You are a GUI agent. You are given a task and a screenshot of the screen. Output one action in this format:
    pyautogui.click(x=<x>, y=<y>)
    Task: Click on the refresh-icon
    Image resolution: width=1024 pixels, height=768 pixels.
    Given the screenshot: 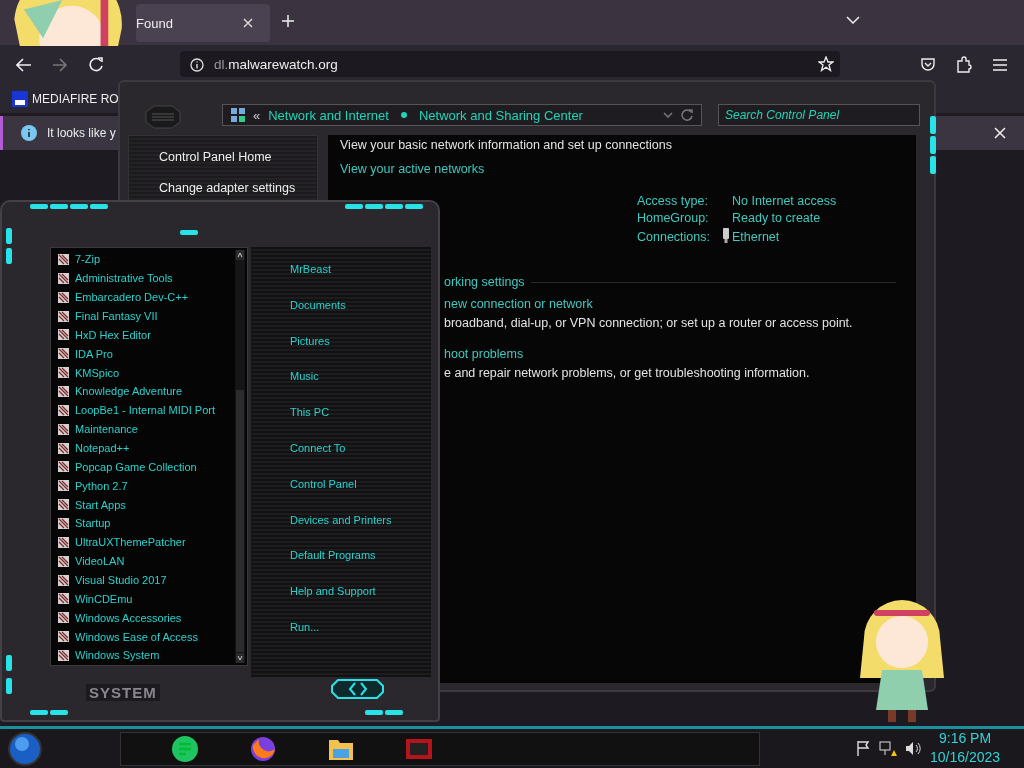 What is the action you would take?
    pyautogui.click(x=687, y=115)
    